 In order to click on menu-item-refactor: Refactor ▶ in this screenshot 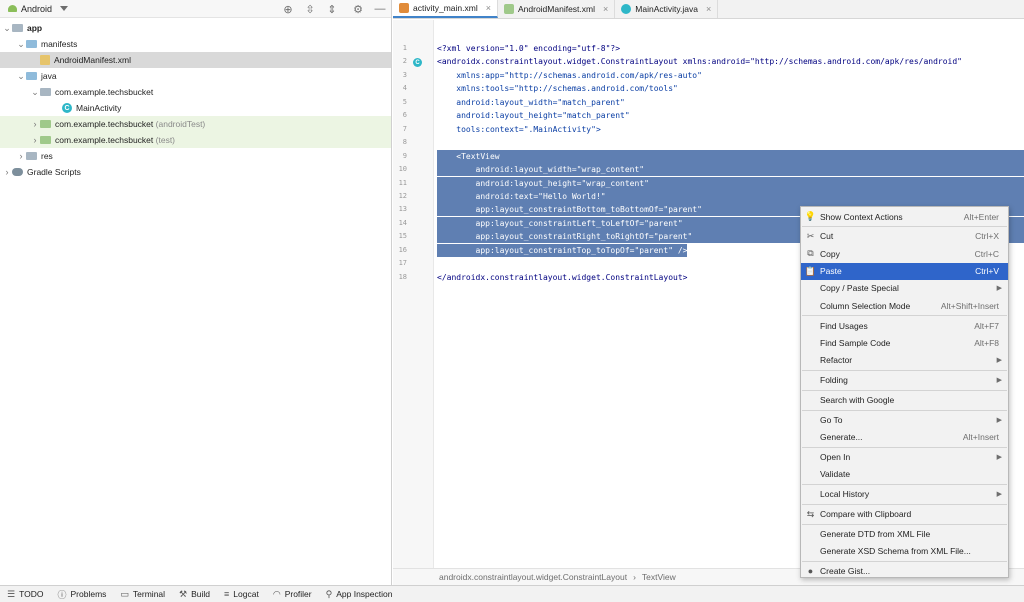, I will do `click(904, 360)`.